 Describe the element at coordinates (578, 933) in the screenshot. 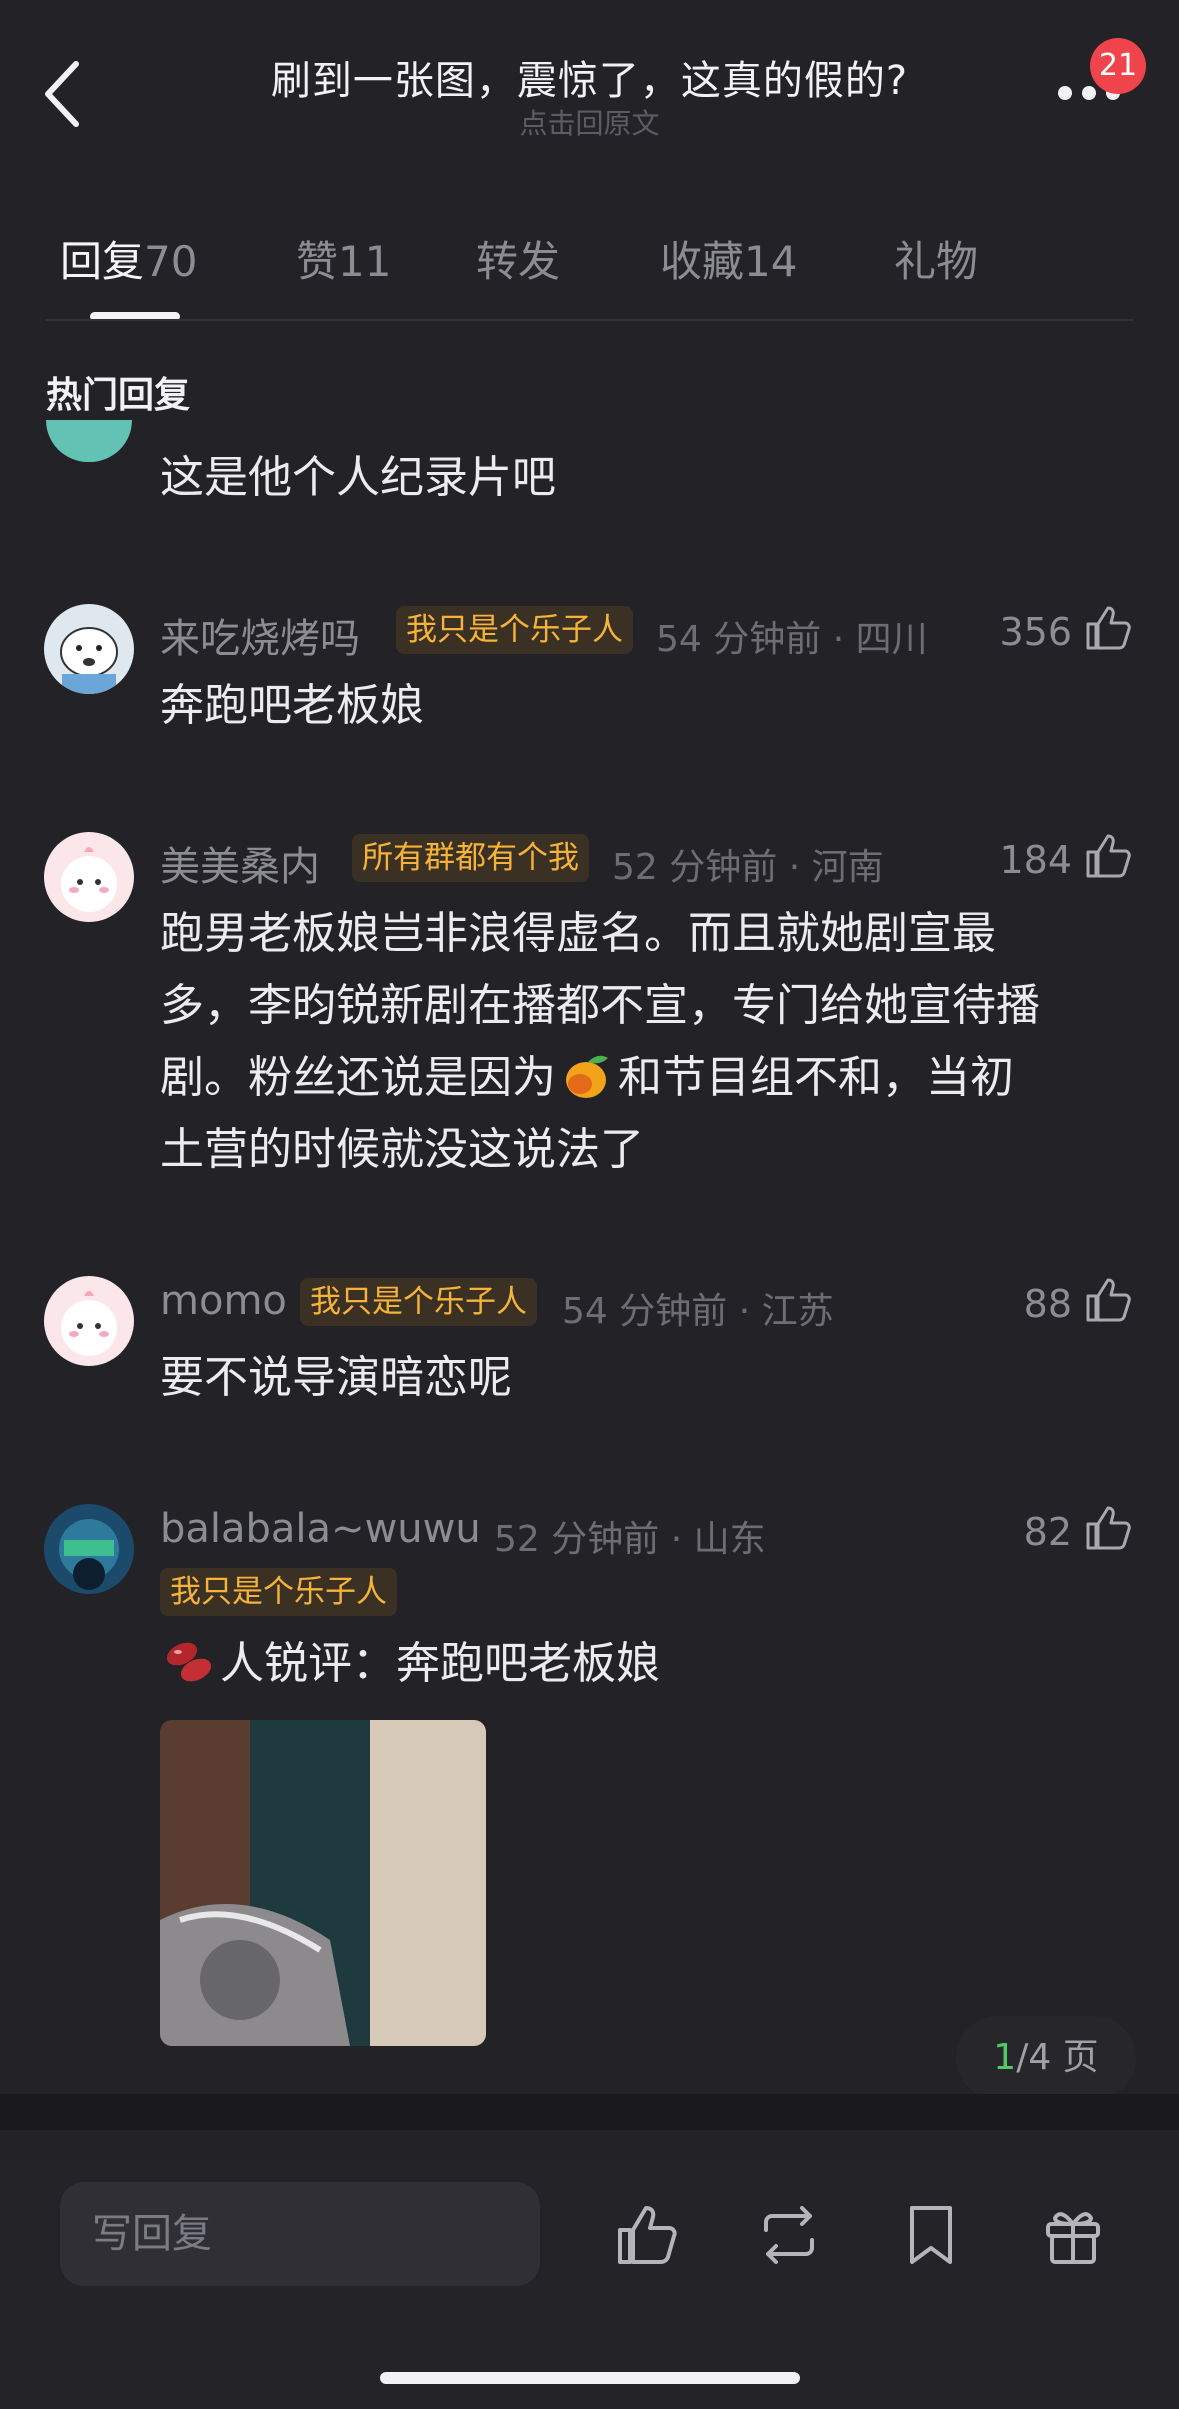

I see `comment-line: 跑男老板娘岂非浪得虚名。而且就她剧宣最` at that location.